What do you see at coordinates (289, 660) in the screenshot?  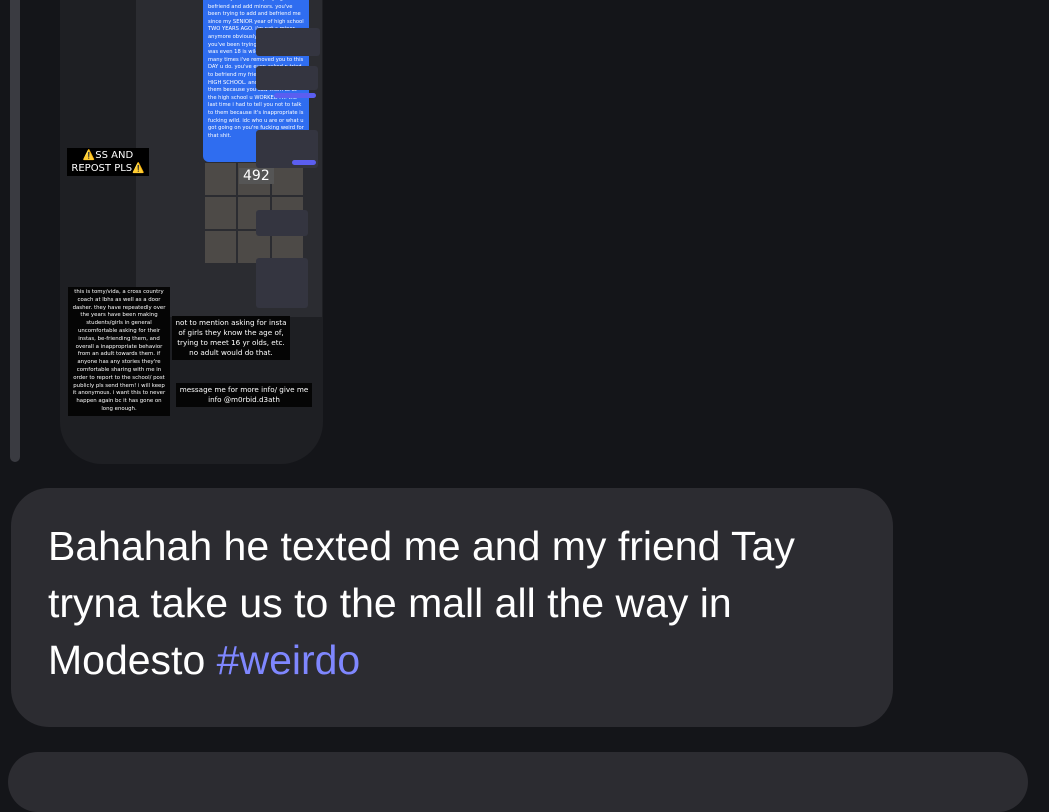 I see `hashtag-link: #weirdo` at bounding box center [289, 660].